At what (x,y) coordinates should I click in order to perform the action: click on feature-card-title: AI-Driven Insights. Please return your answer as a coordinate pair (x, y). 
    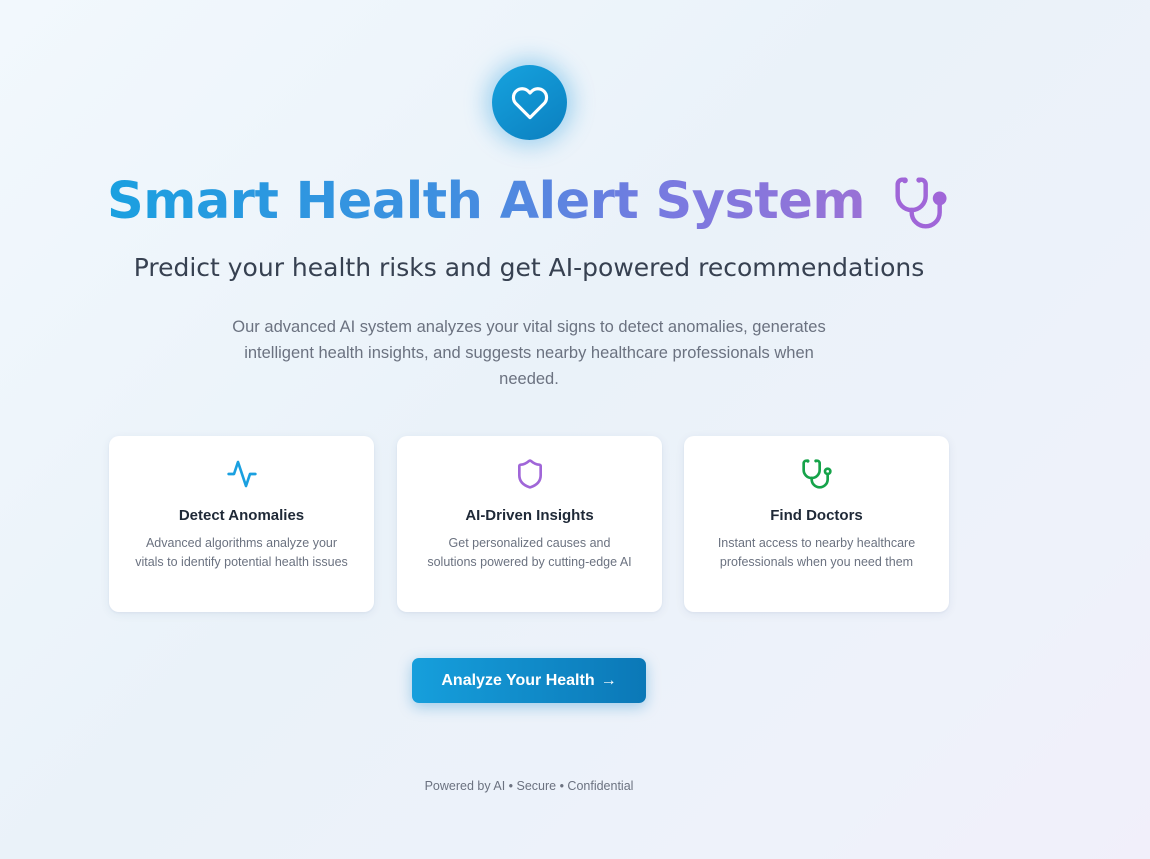
    Looking at the image, I should click on (529, 515).